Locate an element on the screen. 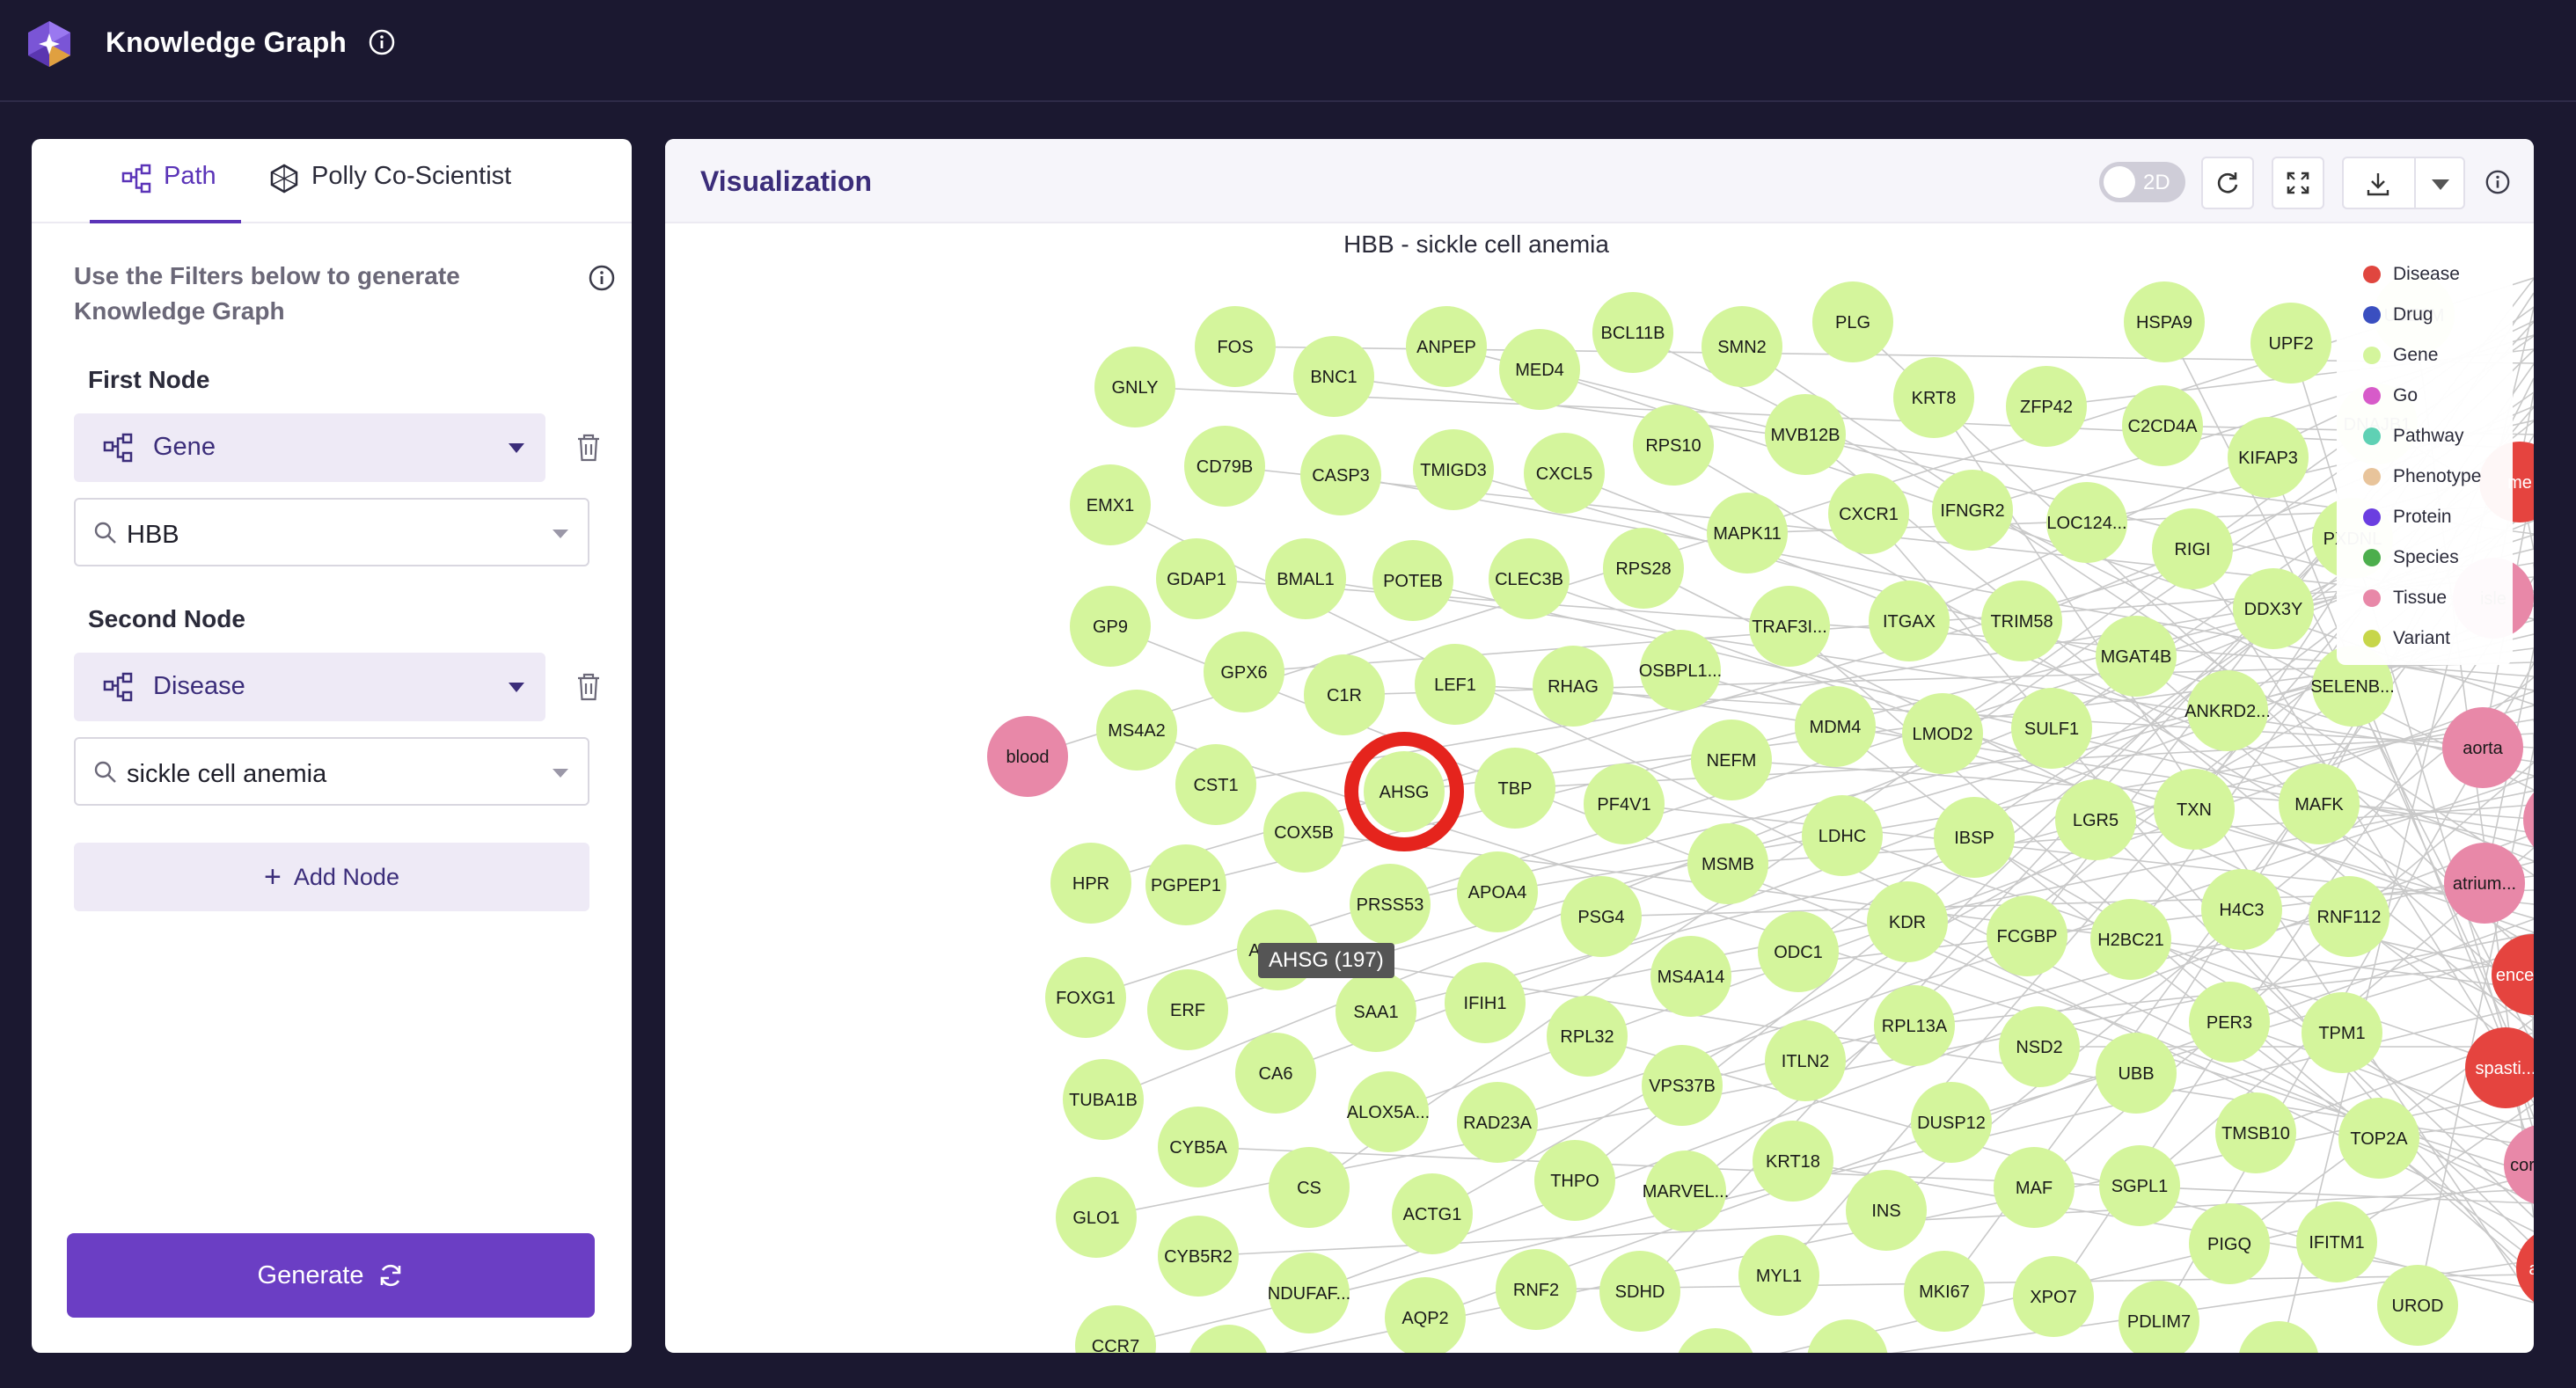 Image resolution: width=2576 pixels, height=1388 pixels. graph-node-pigq: PIGQ is located at coordinates (2229, 1243).